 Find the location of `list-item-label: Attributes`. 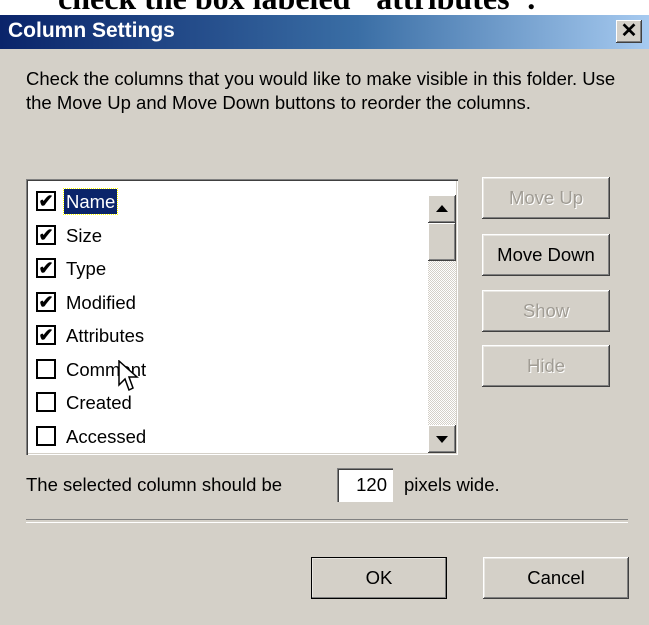

list-item-label: Attributes is located at coordinates (105, 335).